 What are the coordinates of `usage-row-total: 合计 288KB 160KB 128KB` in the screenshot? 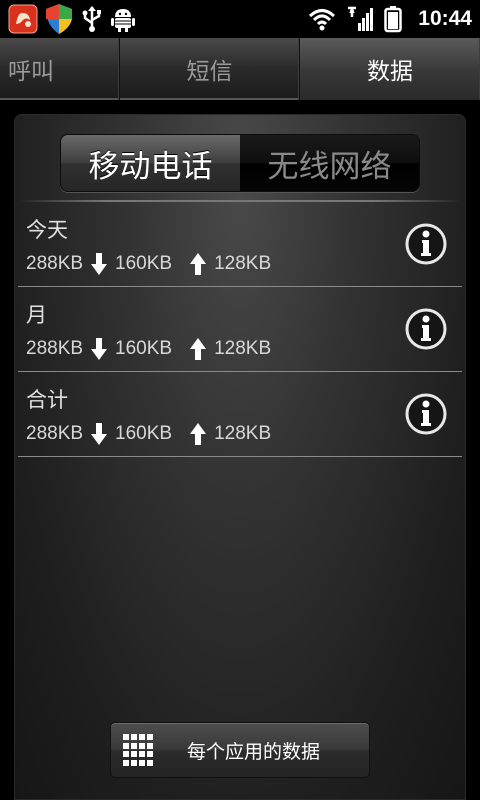 It's located at (240, 414).